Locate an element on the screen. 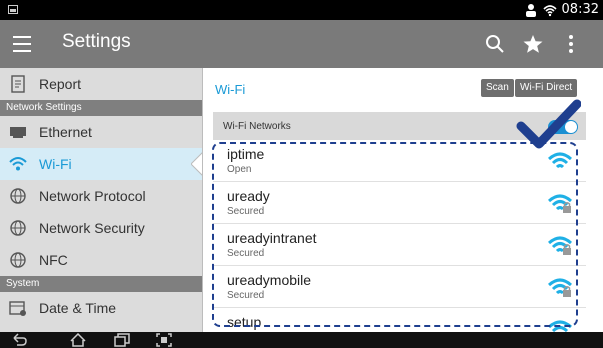 Image resolution: width=603 pixels, height=348 pixels. sidebar-item-report: Report is located at coordinates (101, 84).